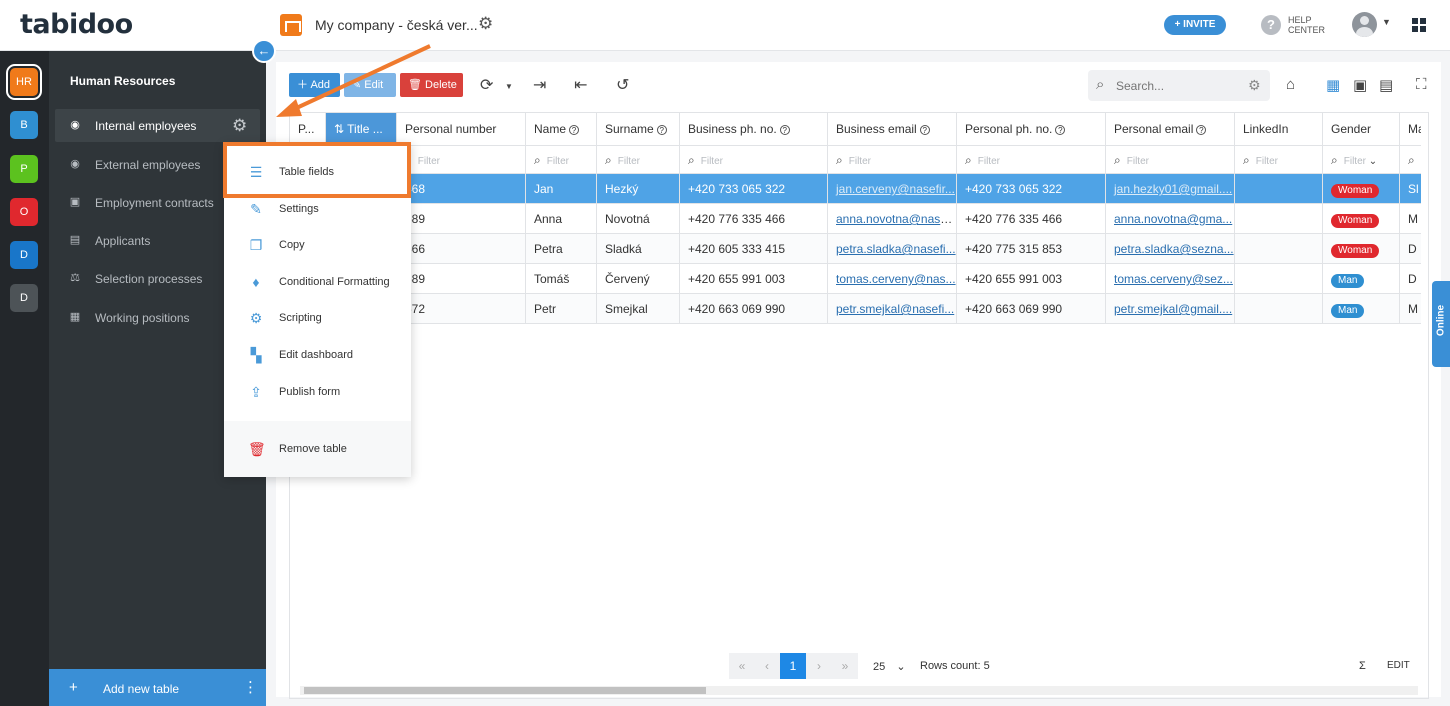  What do you see at coordinates (24, 82) in the screenshot?
I see `app-hr: HR` at bounding box center [24, 82].